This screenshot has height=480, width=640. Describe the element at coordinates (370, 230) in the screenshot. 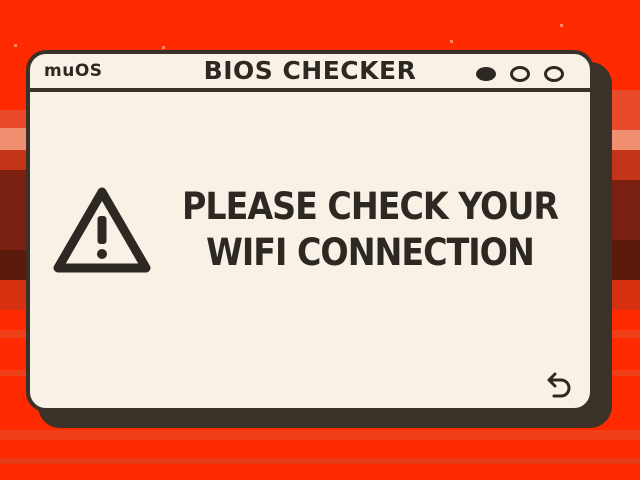

I see `status-message: PLEASE CHECK YOUR WIFI CONNECTION` at that location.